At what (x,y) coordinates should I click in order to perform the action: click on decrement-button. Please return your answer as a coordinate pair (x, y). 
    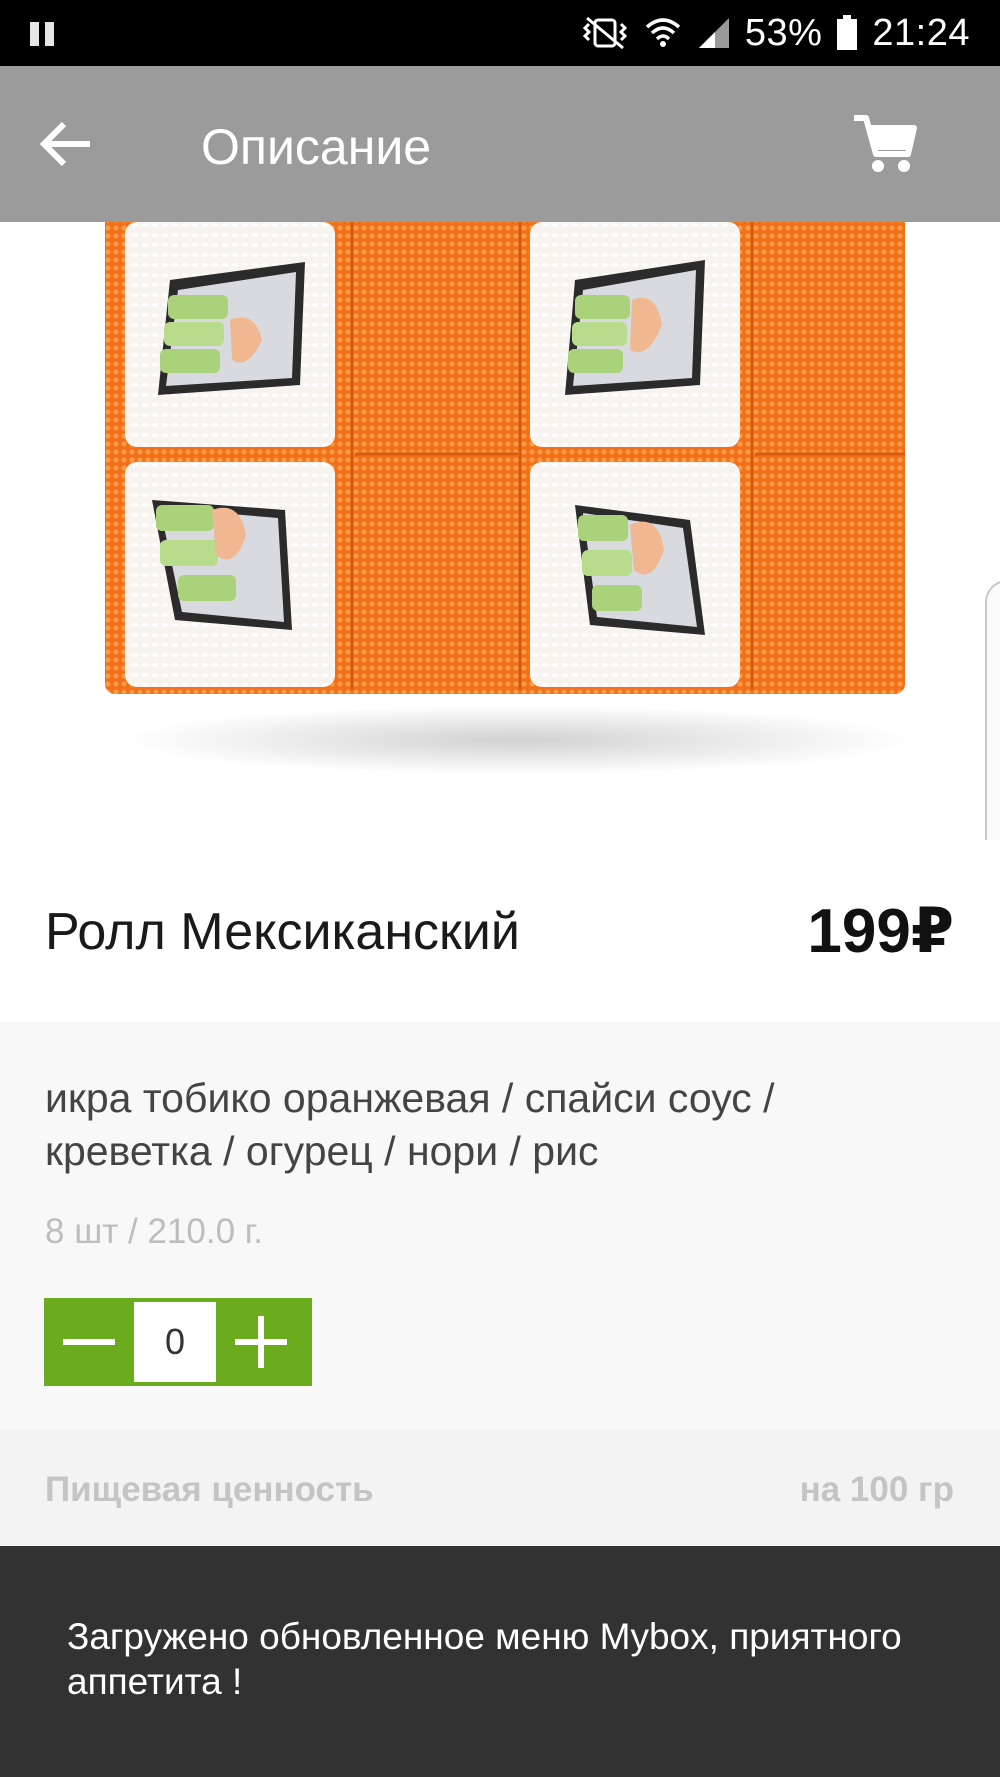
    Looking at the image, I should click on (89, 1342).